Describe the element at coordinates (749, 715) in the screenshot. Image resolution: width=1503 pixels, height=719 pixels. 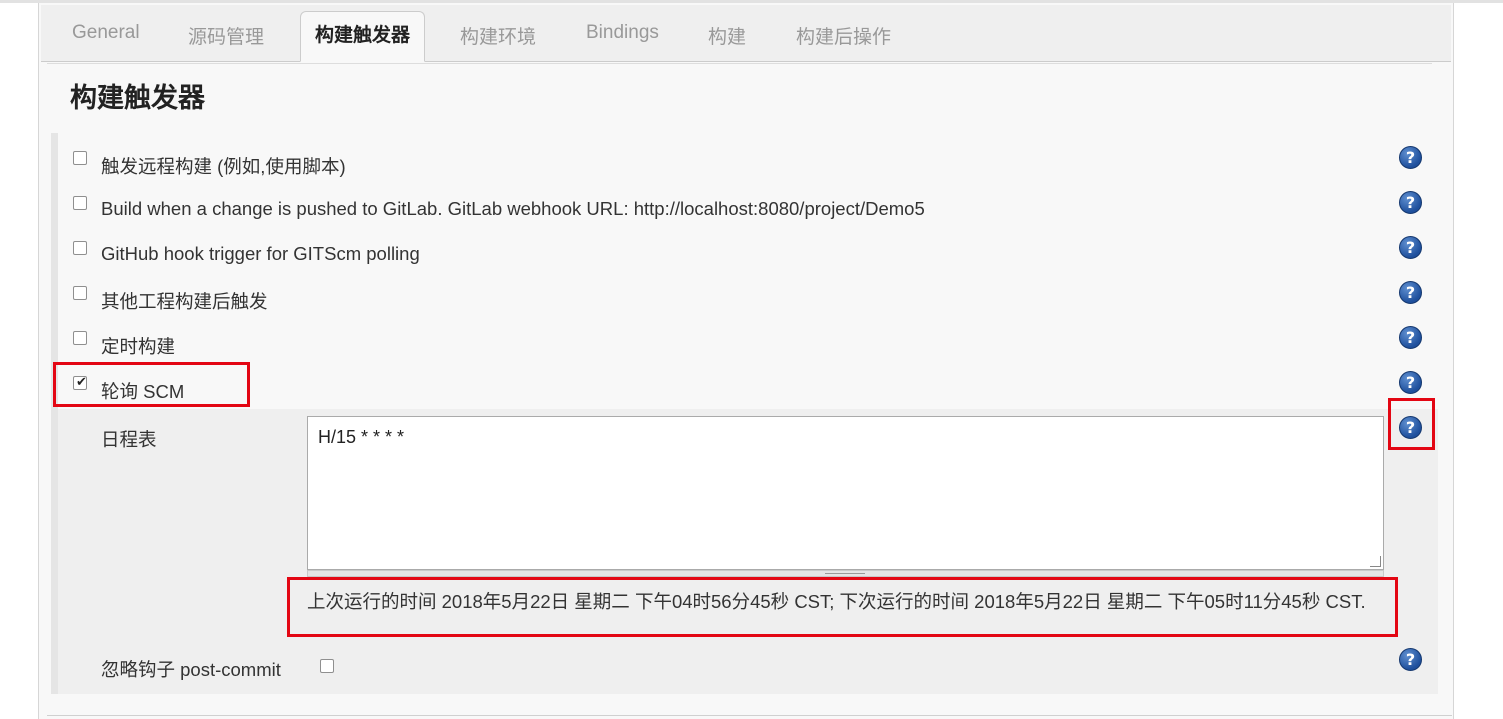
I see `bottom-divider` at that location.